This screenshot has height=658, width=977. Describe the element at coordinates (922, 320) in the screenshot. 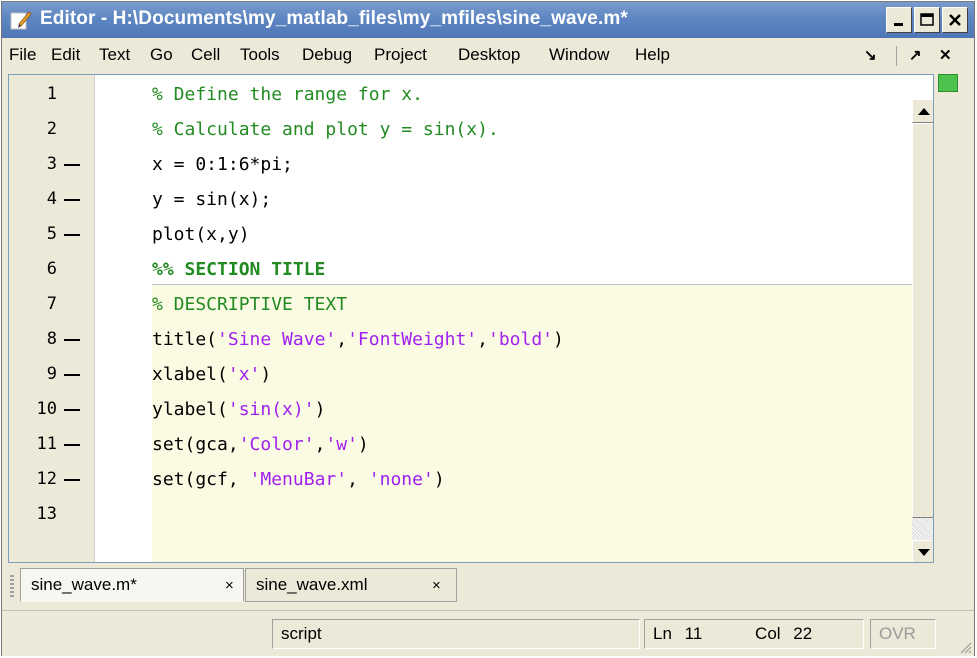

I see `scroll-thumb` at that location.